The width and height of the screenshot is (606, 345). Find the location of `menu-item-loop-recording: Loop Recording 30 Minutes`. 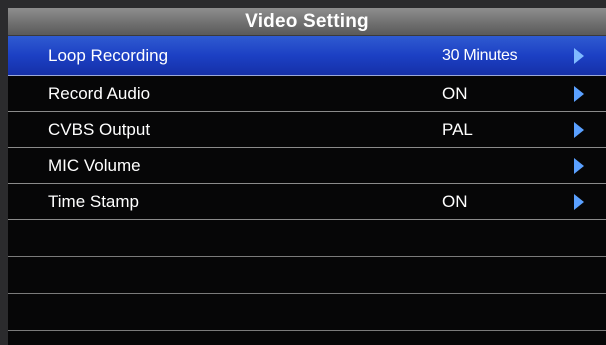

menu-item-loop-recording: Loop Recording 30 Minutes is located at coordinates (307, 56).